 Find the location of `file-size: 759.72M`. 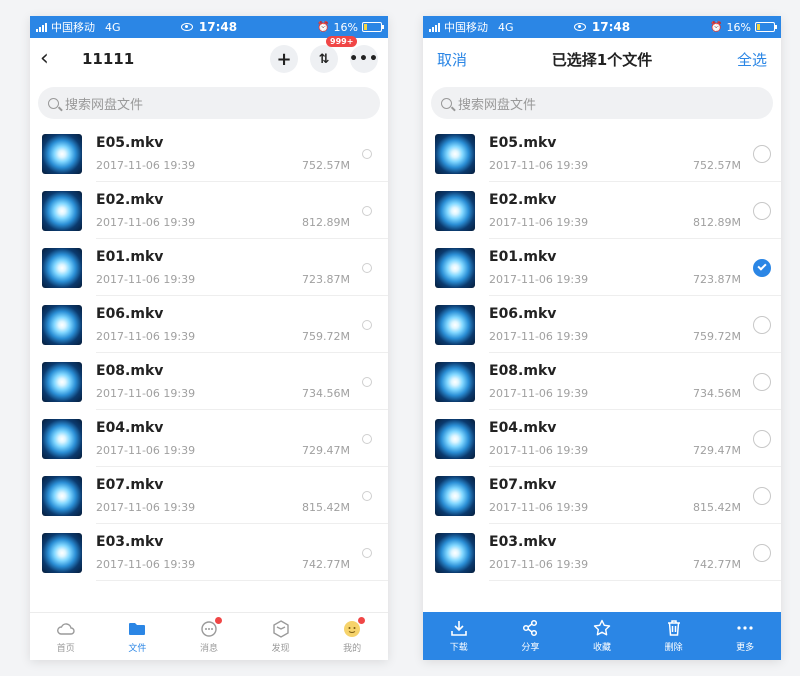

file-size: 759.72M is located at coordinates (326, 336).